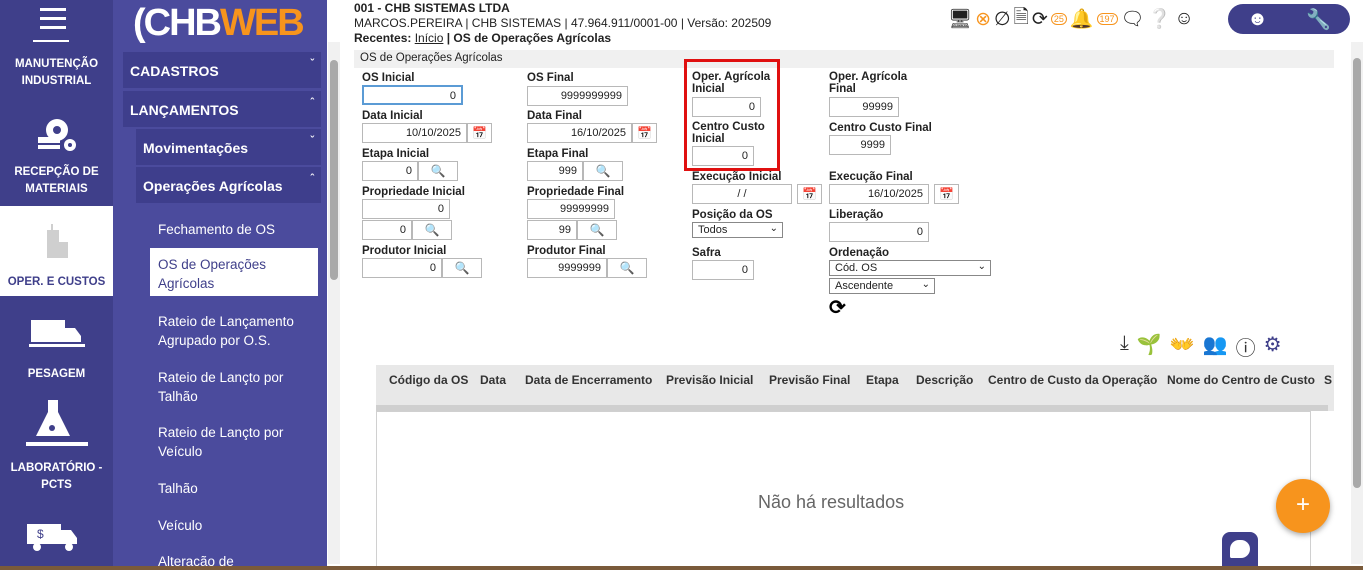 The image size is (1363, 570). What do you see at coordinates (334, 303) in the screenshot?
I see `menu-scrollbar` at bounding box center [334, 303].